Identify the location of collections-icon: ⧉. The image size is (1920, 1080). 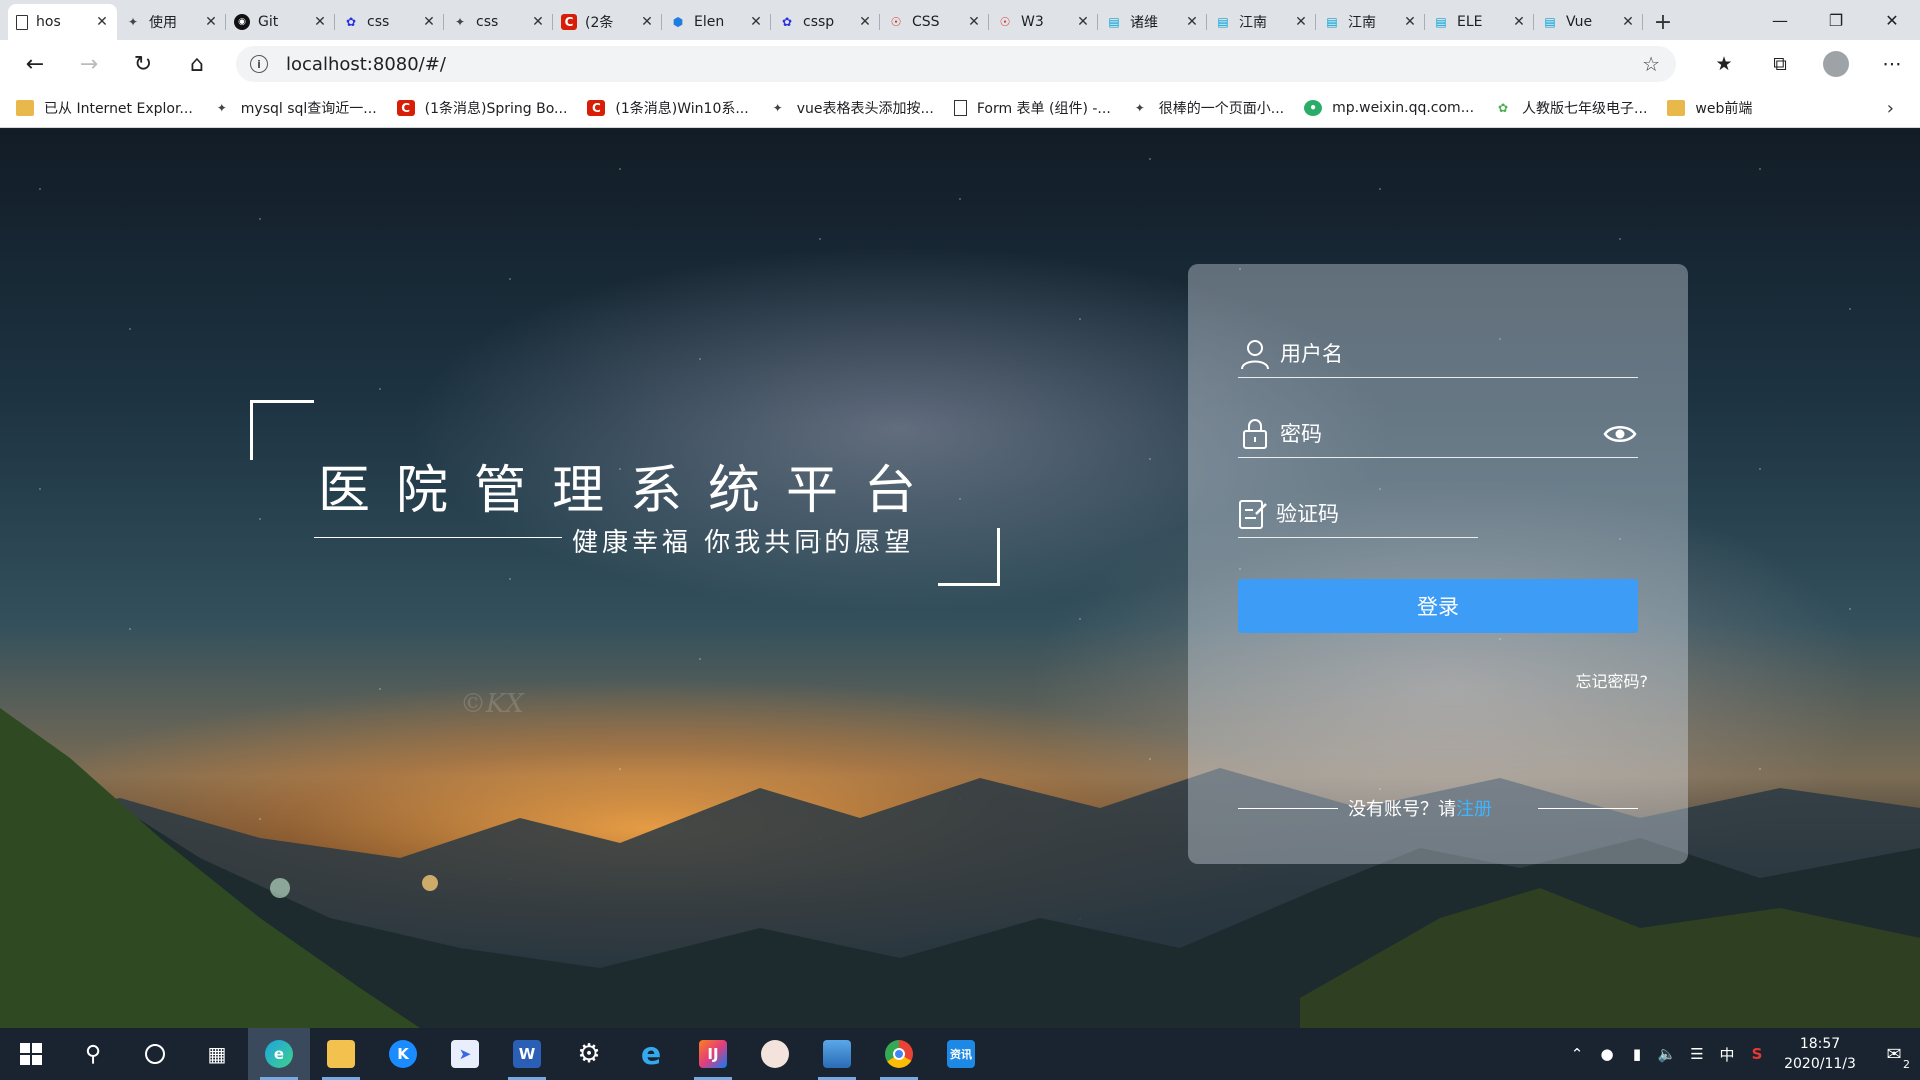
(1780, 64).